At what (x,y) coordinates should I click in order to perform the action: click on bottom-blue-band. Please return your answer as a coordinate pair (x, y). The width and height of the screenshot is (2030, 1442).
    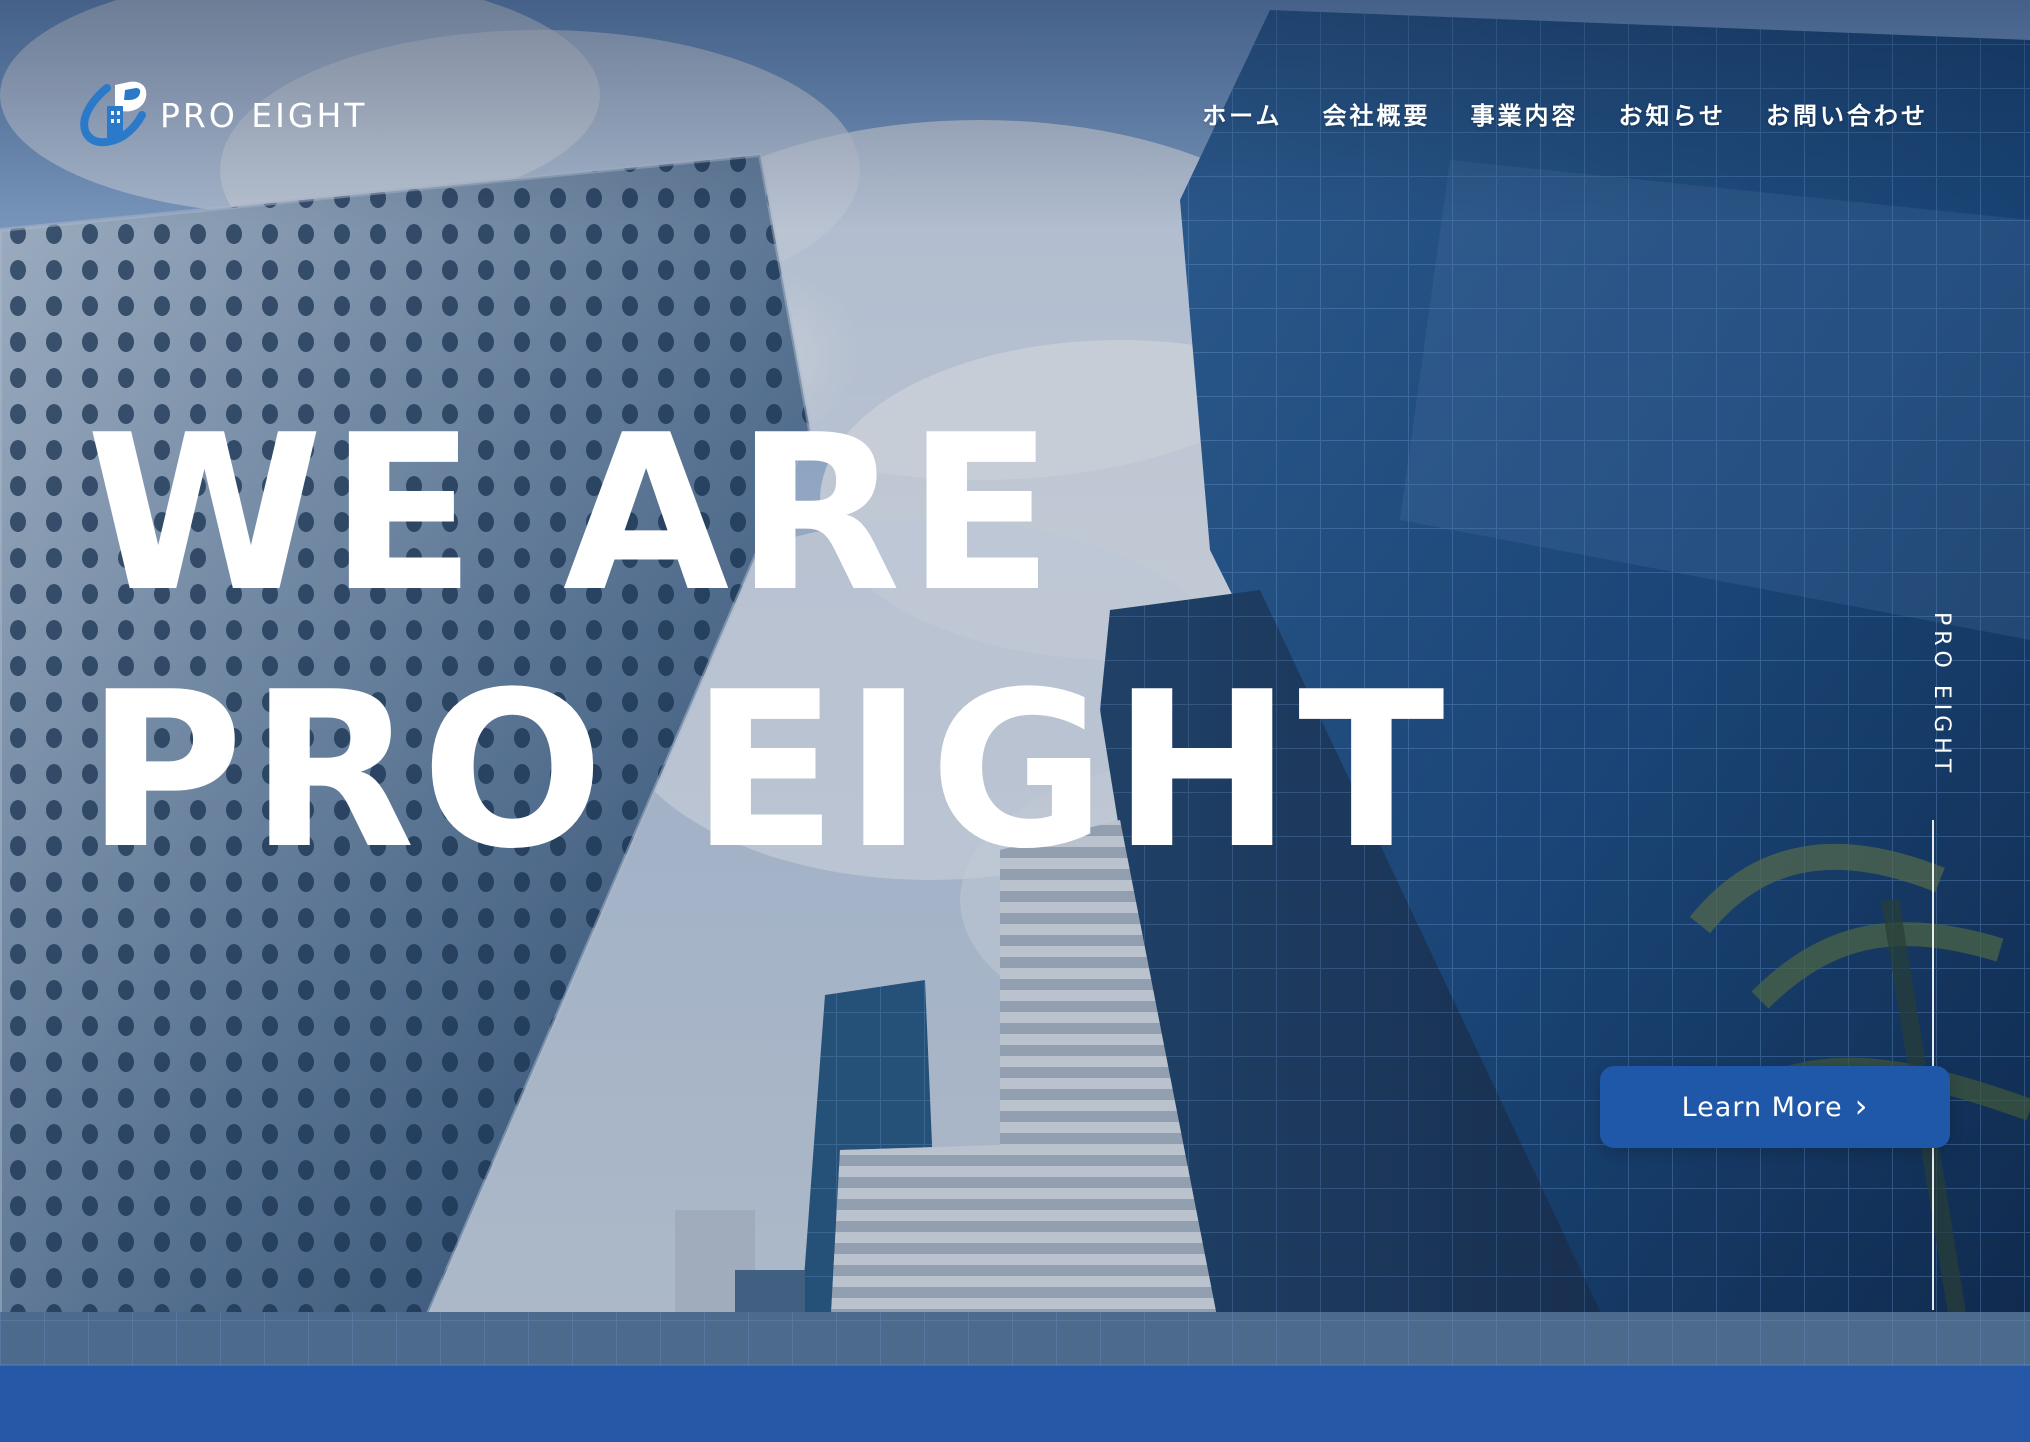
    Looking at the image, I should click on (1015, 1404).